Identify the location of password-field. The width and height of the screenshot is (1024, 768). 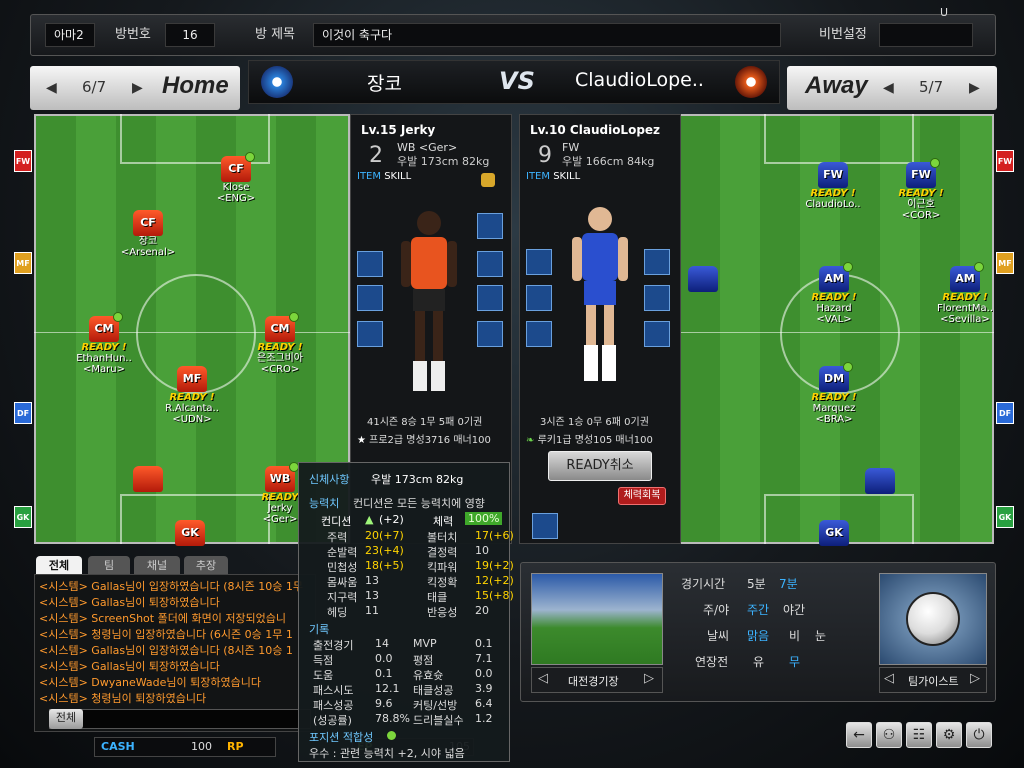
(926, 35).